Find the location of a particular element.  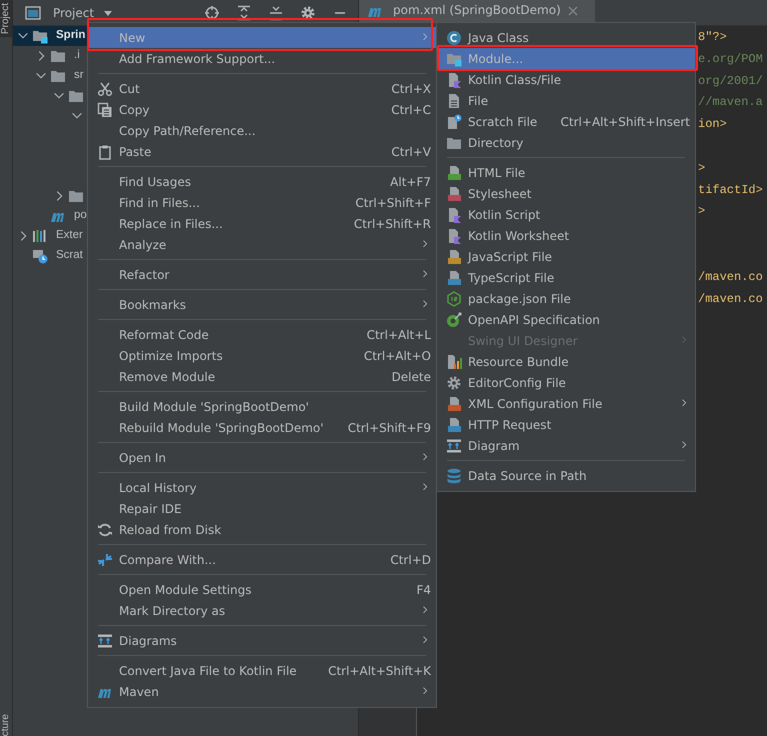

code-line: org/2001/ is located at coordinates (730, 81).